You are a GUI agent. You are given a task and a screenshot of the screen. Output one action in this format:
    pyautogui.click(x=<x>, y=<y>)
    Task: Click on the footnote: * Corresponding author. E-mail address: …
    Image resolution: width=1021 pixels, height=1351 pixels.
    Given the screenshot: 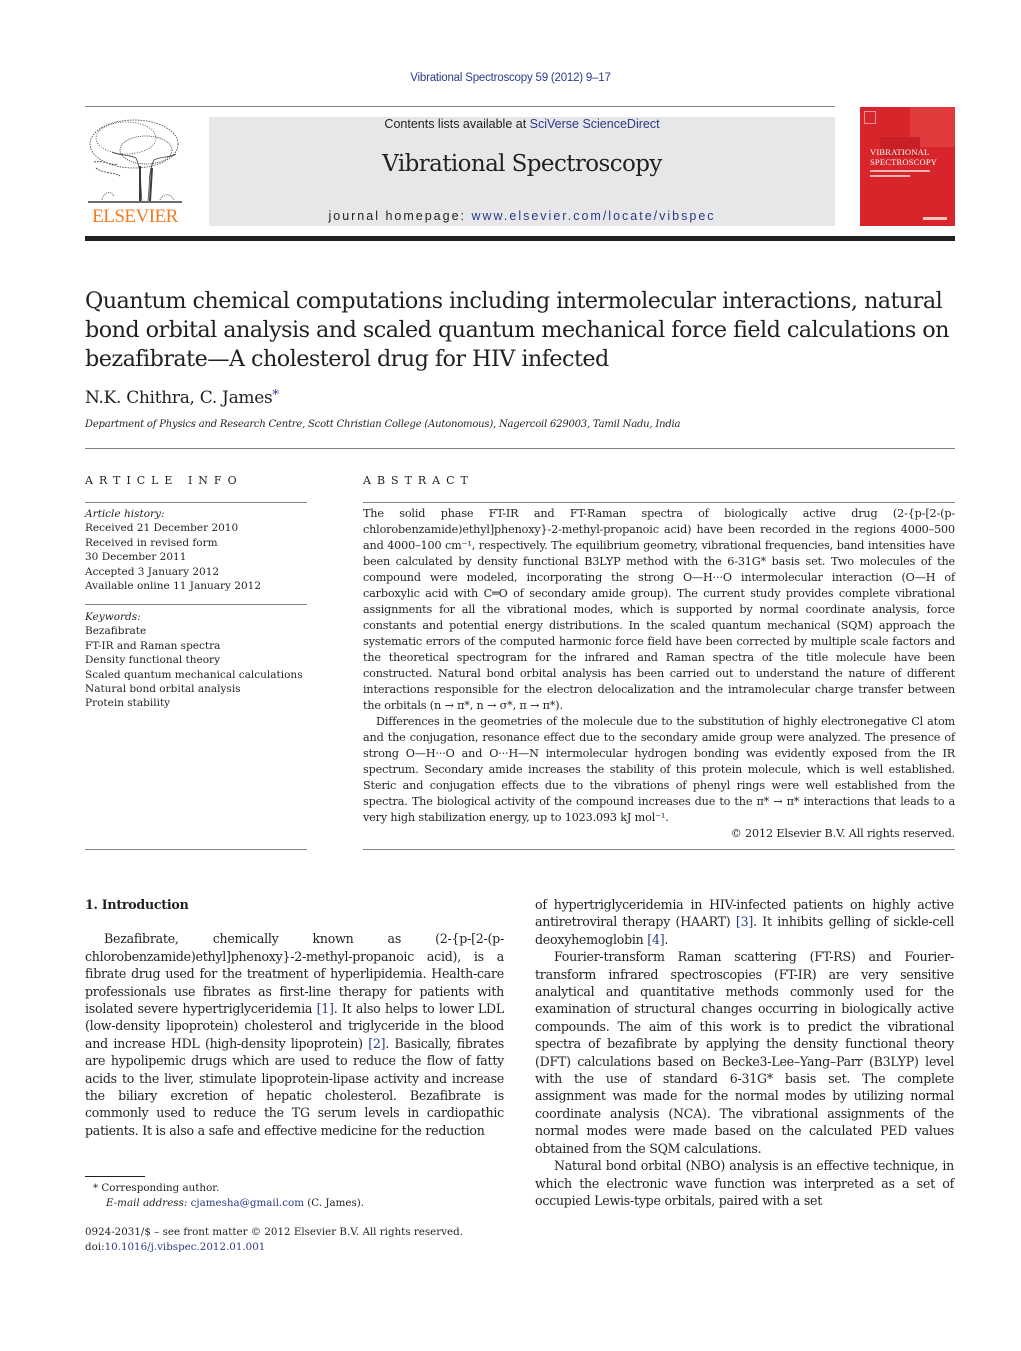 What is the action you would take?
    pyautogui.click(x=295, y=1195)
    